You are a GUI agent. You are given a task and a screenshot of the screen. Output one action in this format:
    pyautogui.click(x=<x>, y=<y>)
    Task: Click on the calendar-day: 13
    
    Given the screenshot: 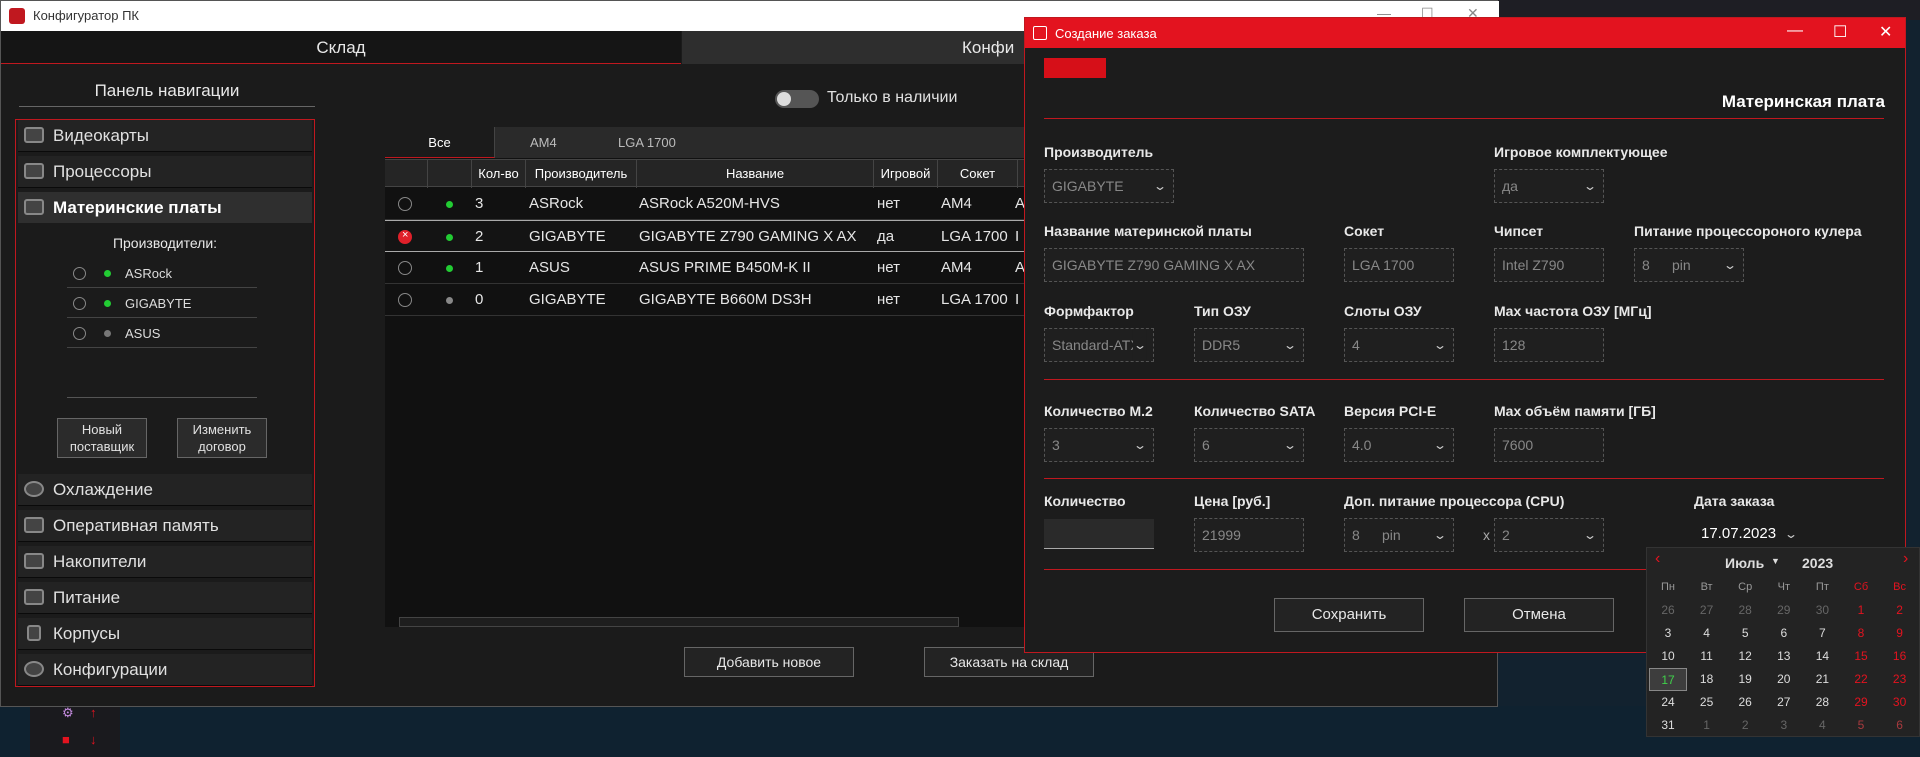 What is the action you would take?
    pyautogui.click(x=1784, y=656)
    